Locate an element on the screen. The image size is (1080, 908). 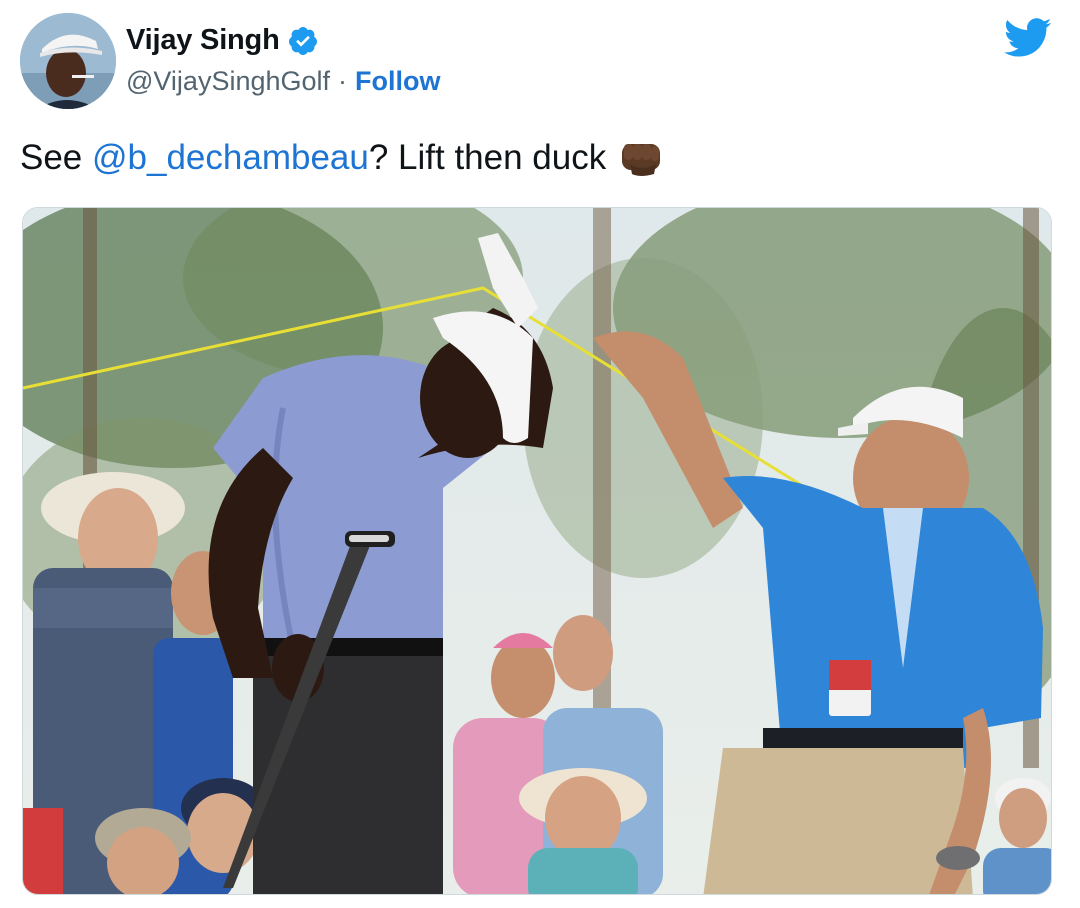
avatar is located at coordinates (68, 61).